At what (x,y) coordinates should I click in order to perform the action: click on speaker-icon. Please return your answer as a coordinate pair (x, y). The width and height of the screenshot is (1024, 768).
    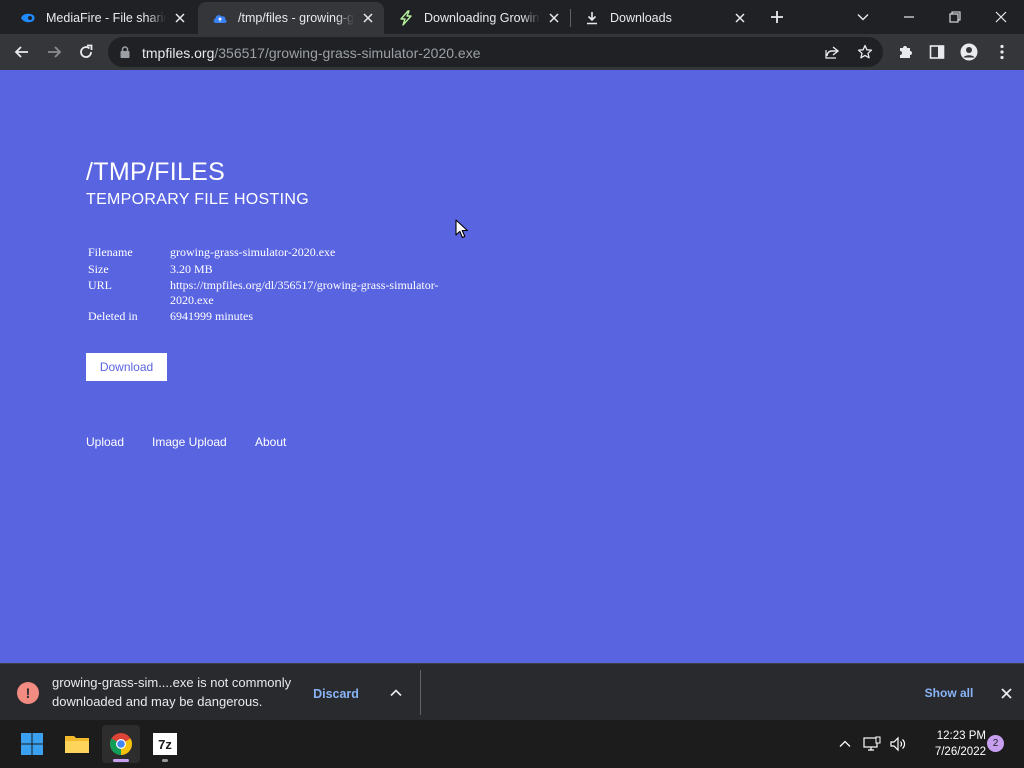
    Looking at the image, I should click on (898, 744).